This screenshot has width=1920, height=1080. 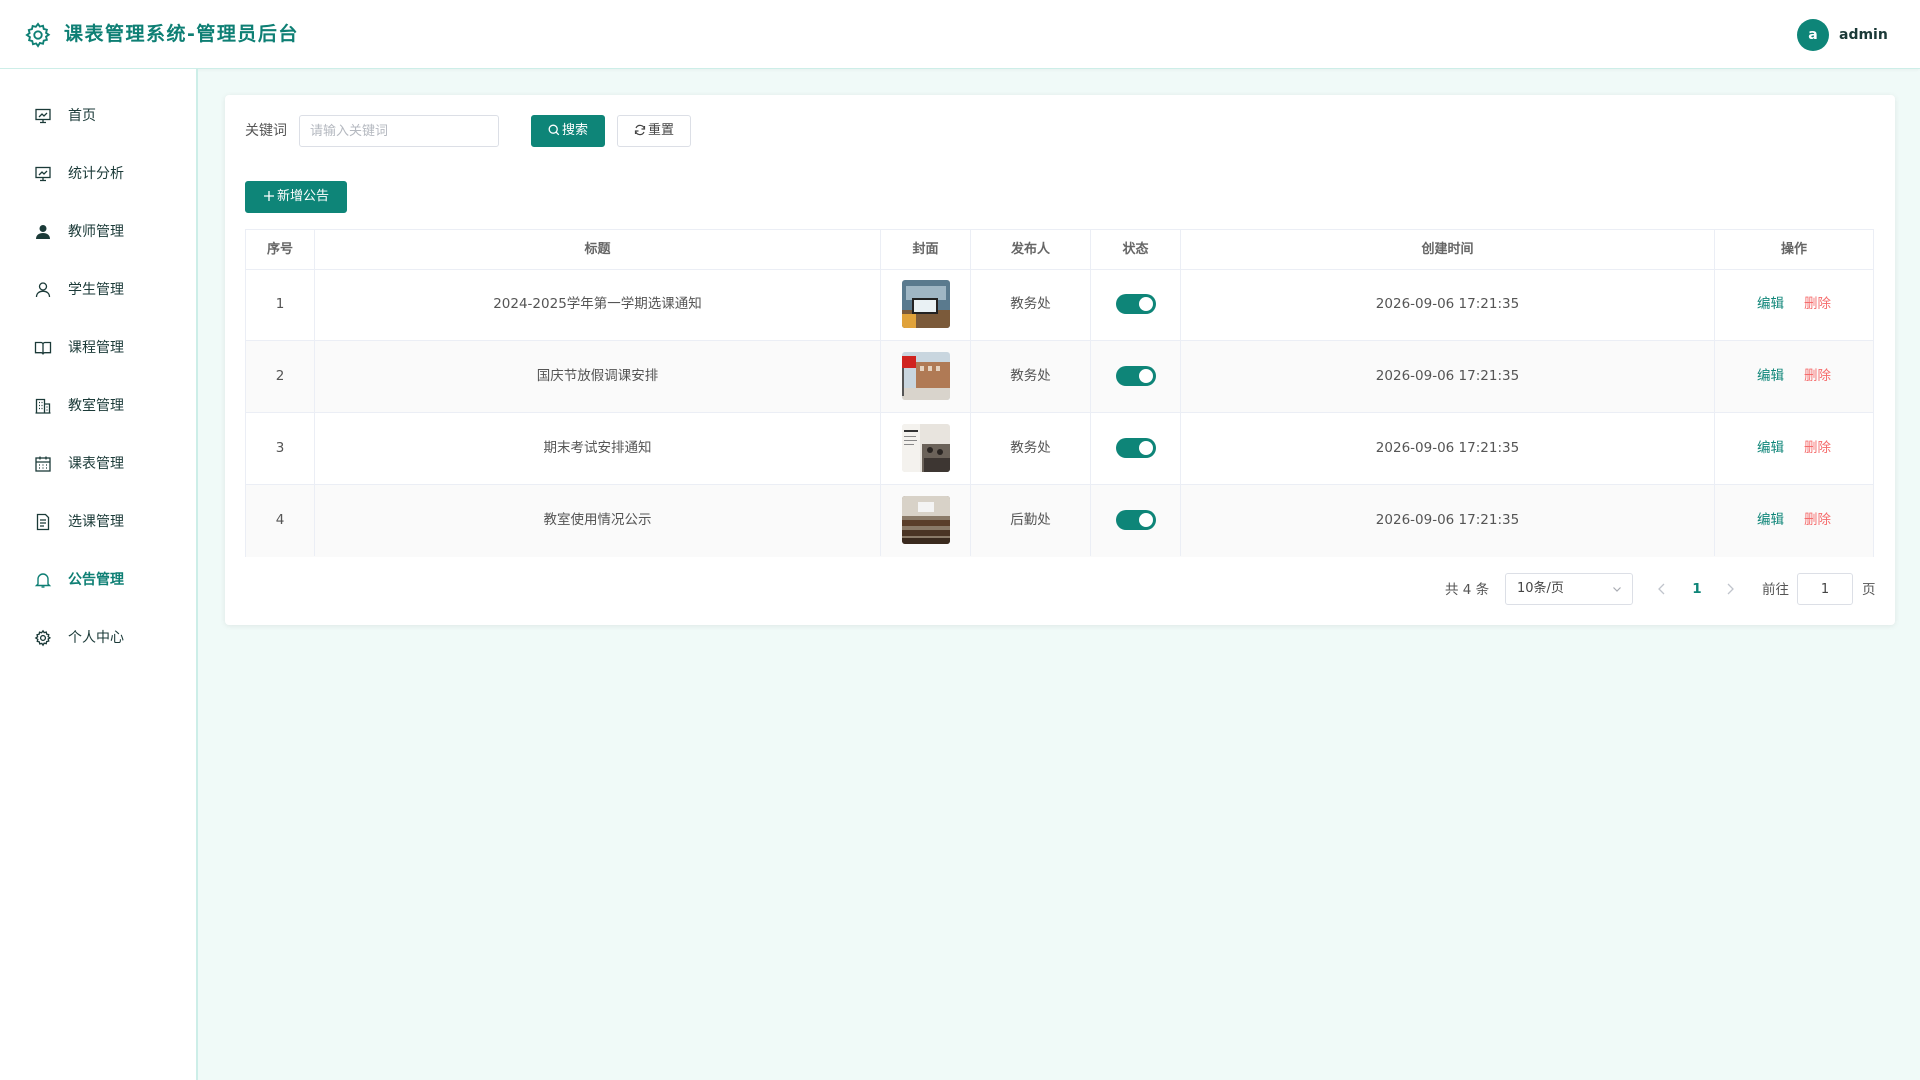 I want to click on column-header-actions: 操作, so click(x=1793, y=249).